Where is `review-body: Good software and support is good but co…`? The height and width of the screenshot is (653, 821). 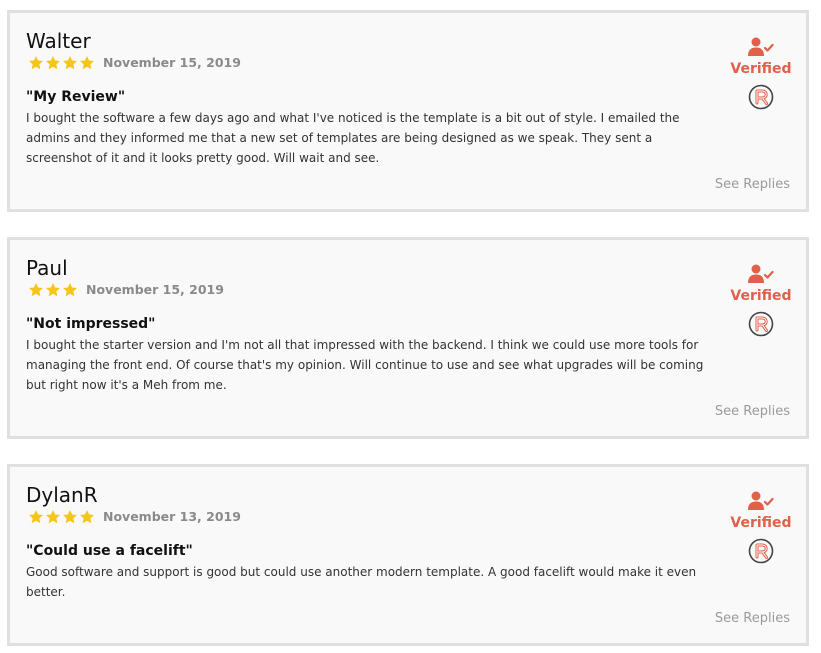 review-body: Good software and support is good but co… is located at coordinates (361, 582).